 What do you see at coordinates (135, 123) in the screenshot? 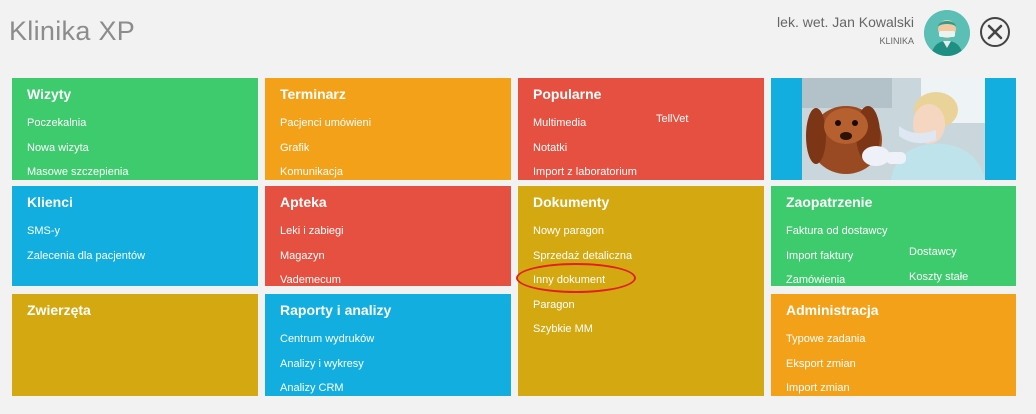
I see `menu-item-poczekalnia: Poczekalnia` at bounding box center [135, 123].